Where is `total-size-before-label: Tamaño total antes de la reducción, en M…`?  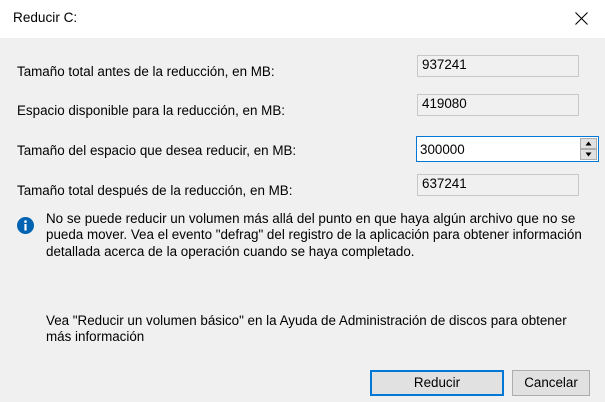
total-size-before-label: Tamaño total antes de la reducción, en M… is located at coordinates (146, 71).